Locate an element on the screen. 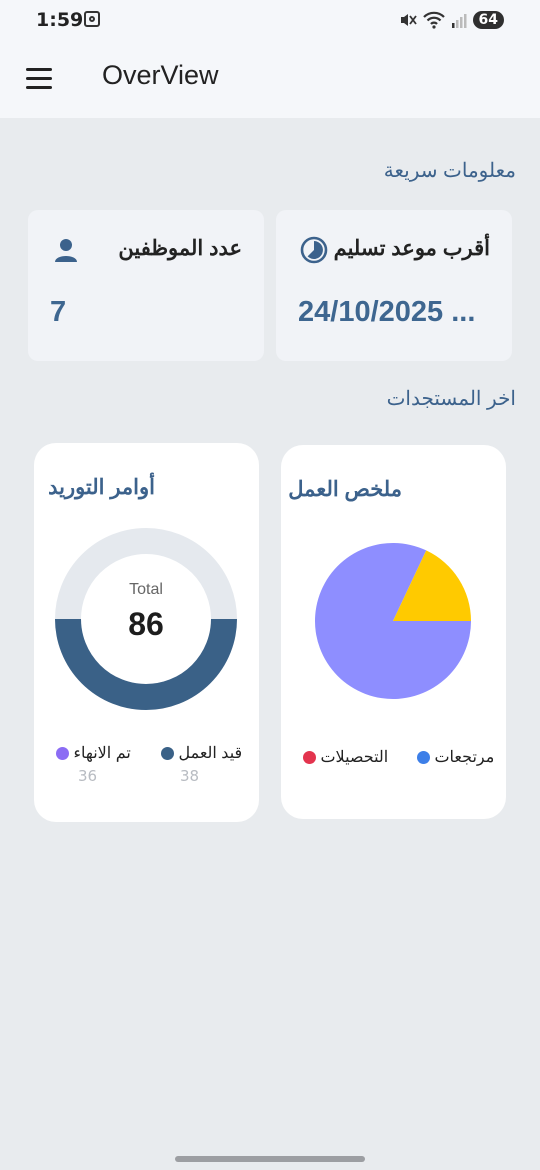 This screenshot has height=1170, width=540. page-title: OverView is located at coordinates (160, 75).